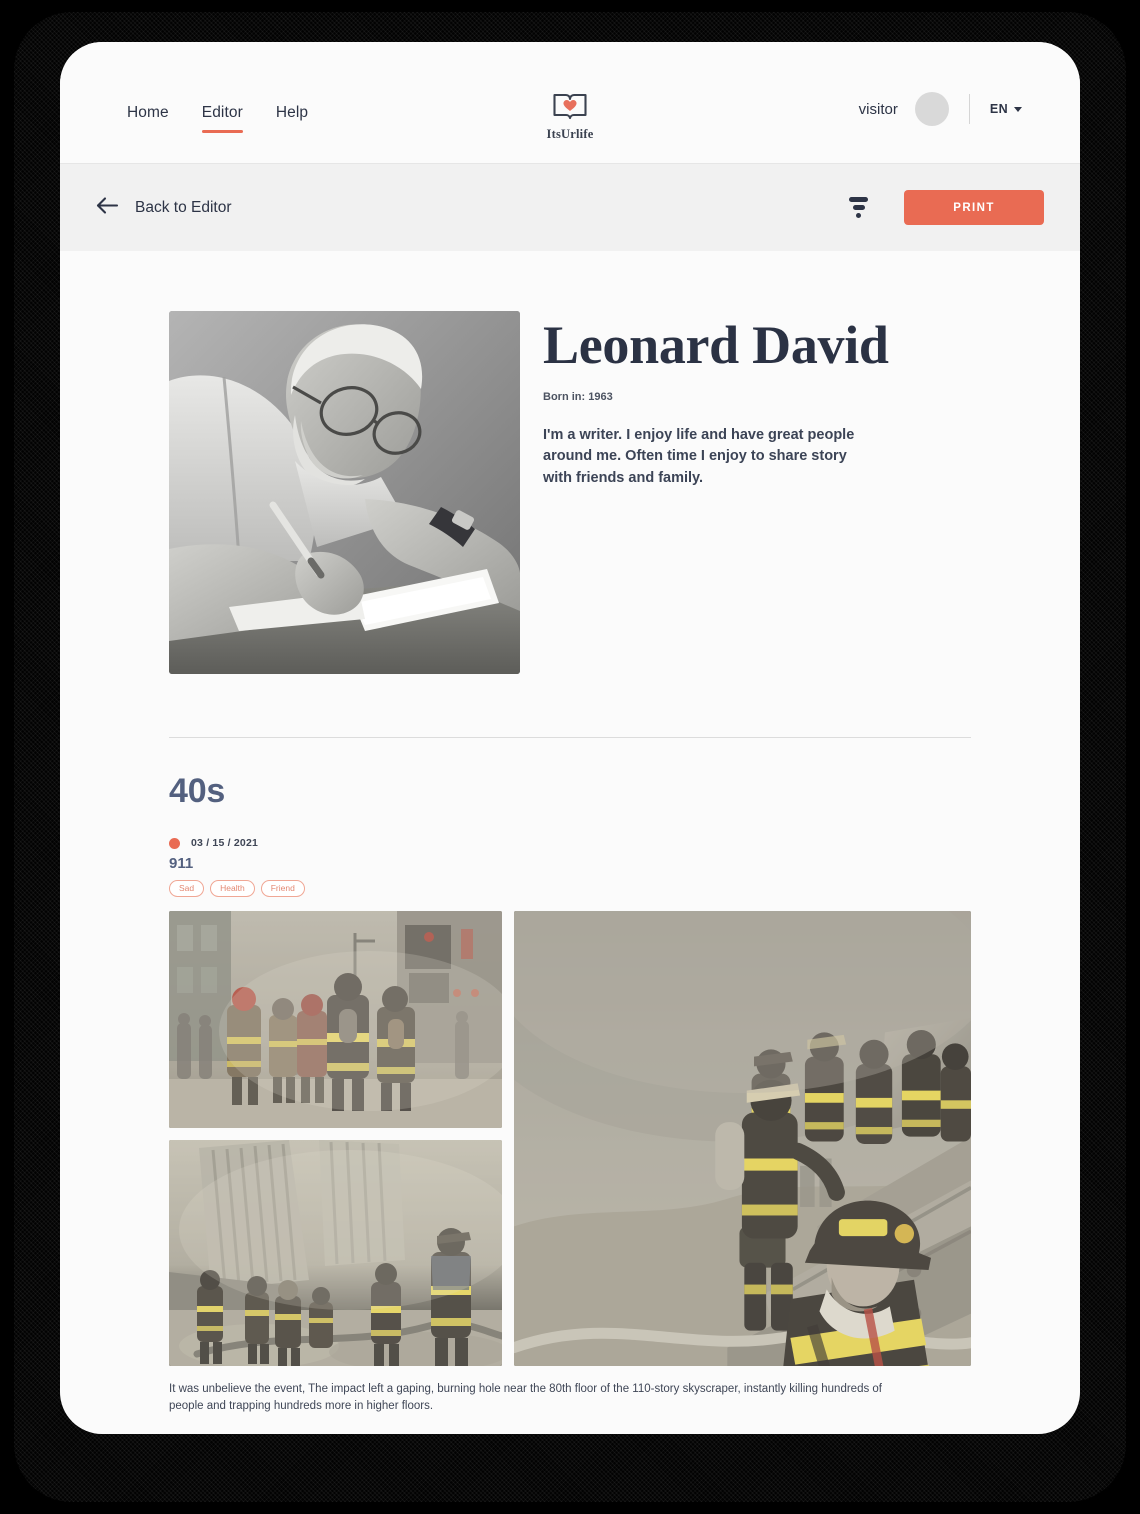  What do you see at coordinates (222, 112) in the screenshot?
I see `nav-item-editor-label: Editor` at bounding box center [222, 112].